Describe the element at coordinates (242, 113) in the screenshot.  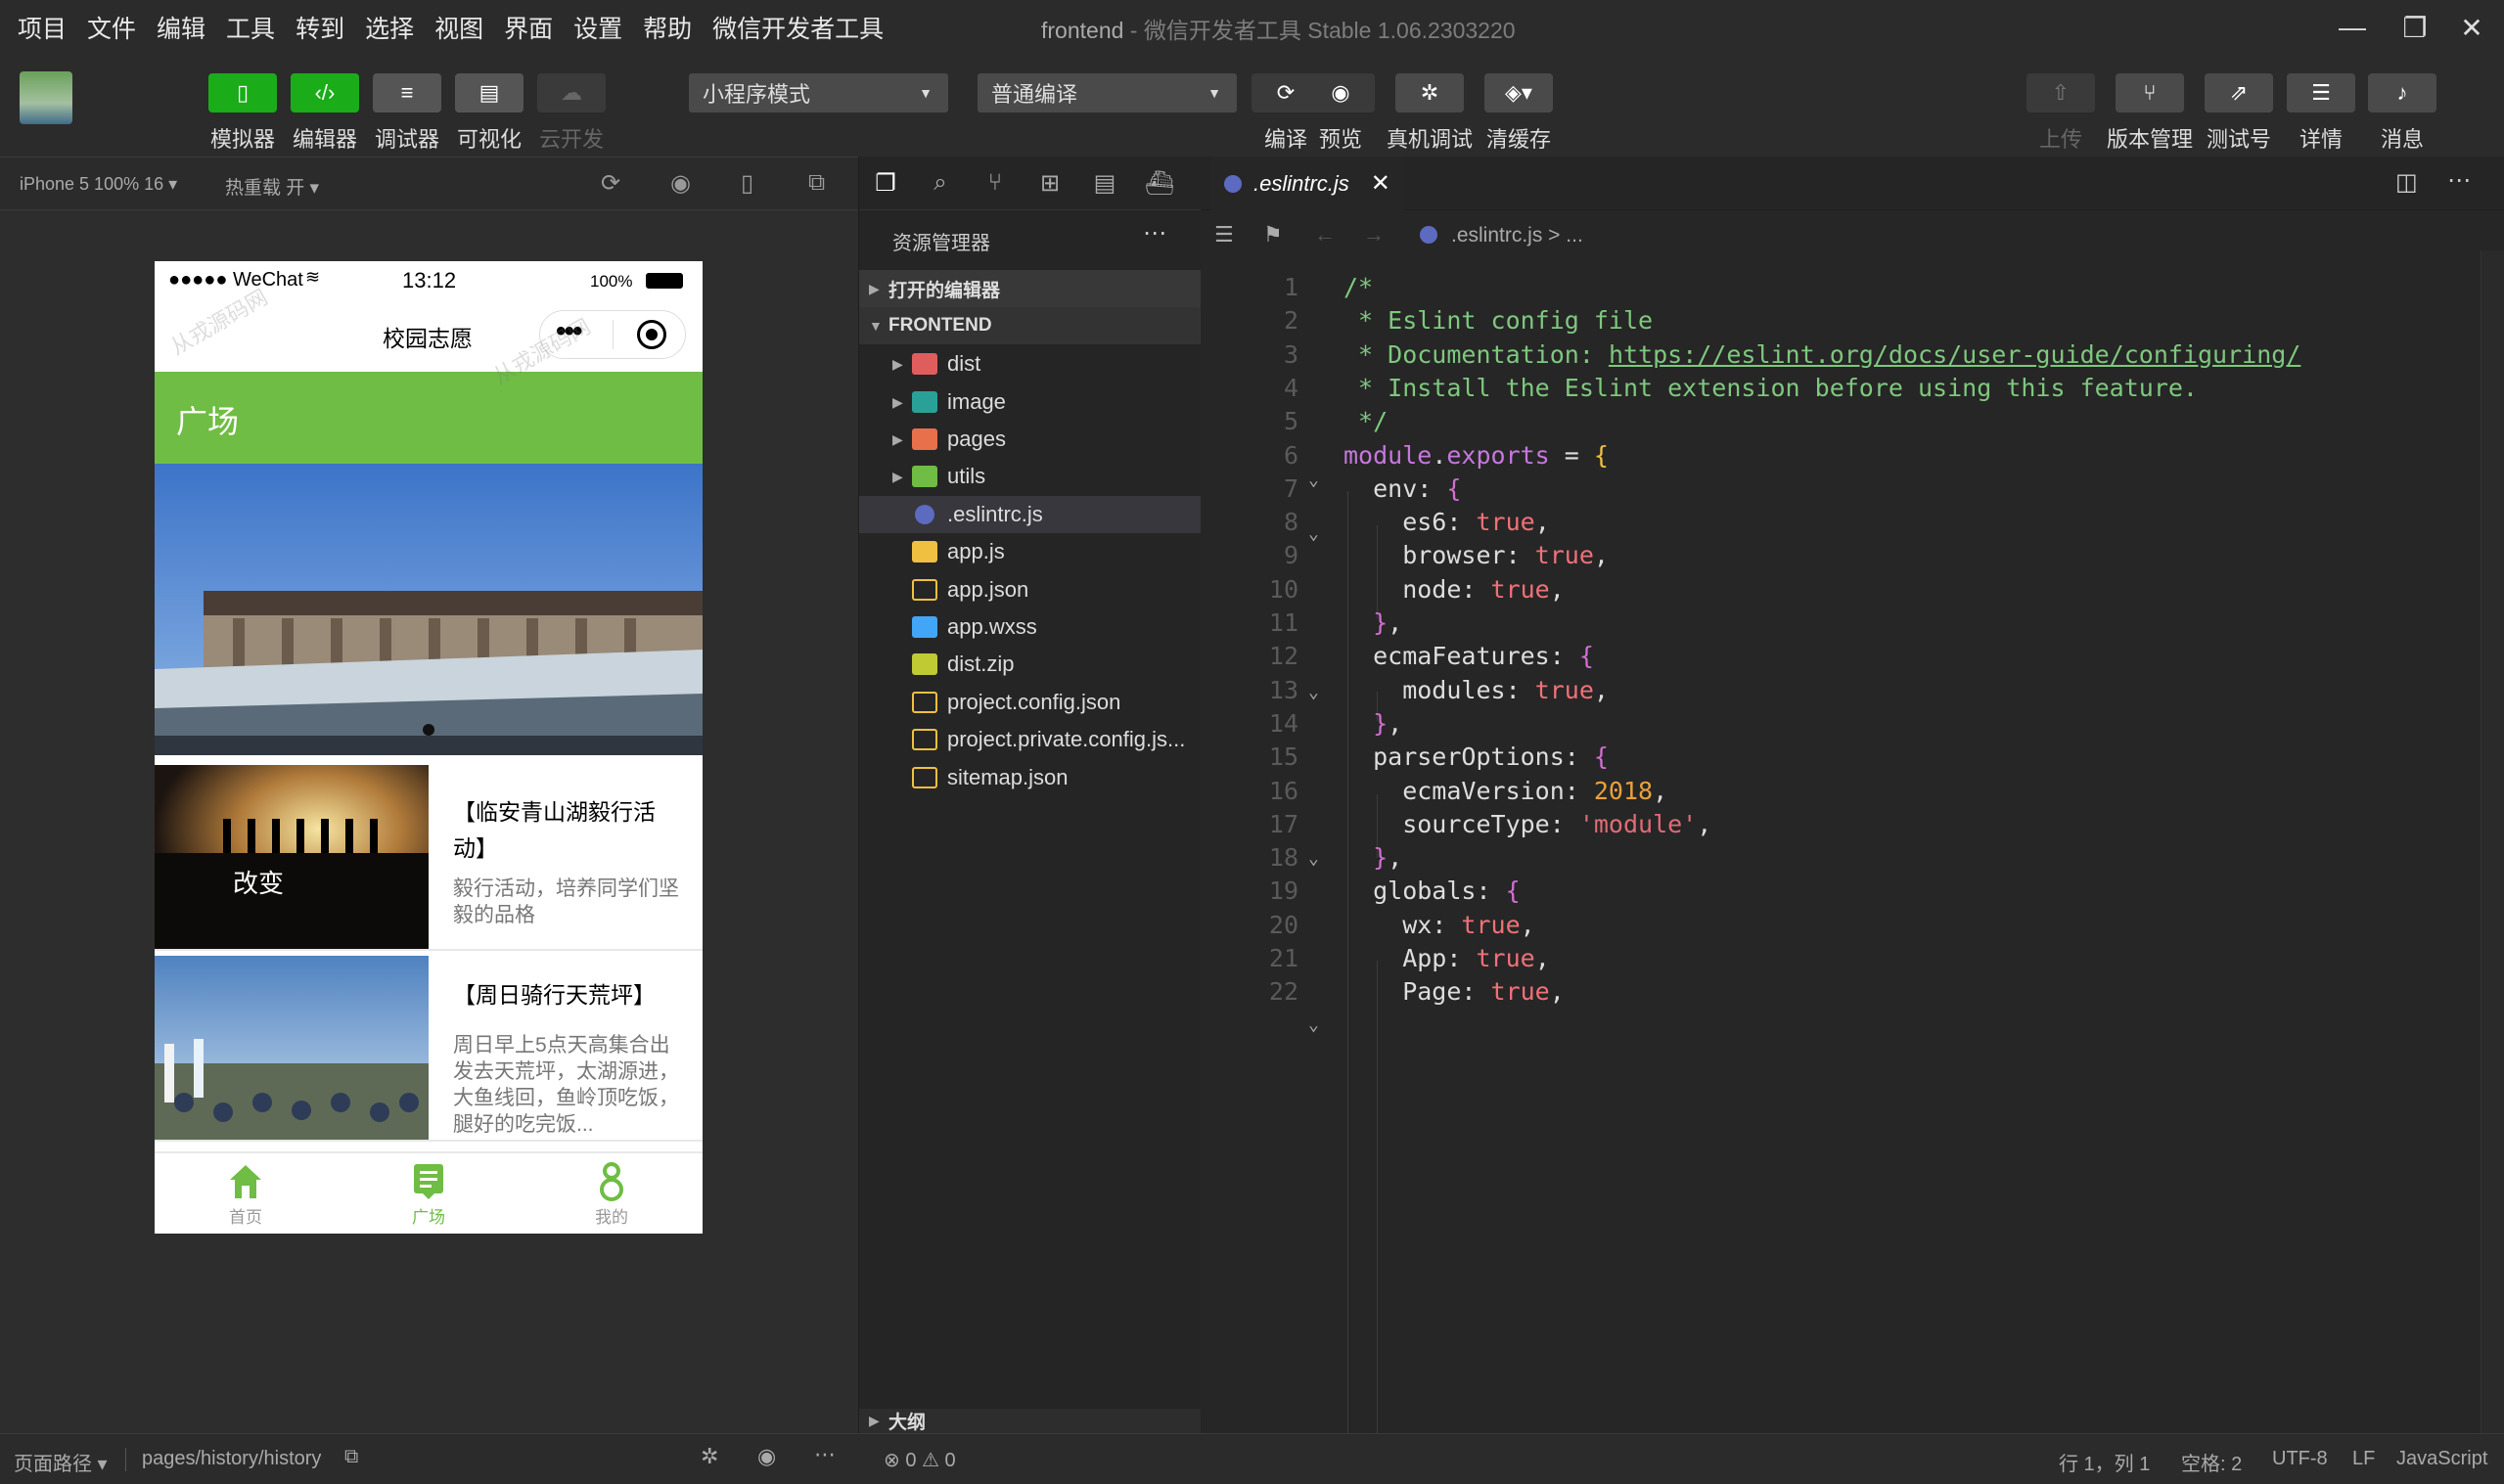
I see `simulator-button: ▯ 模拟器` at that location.